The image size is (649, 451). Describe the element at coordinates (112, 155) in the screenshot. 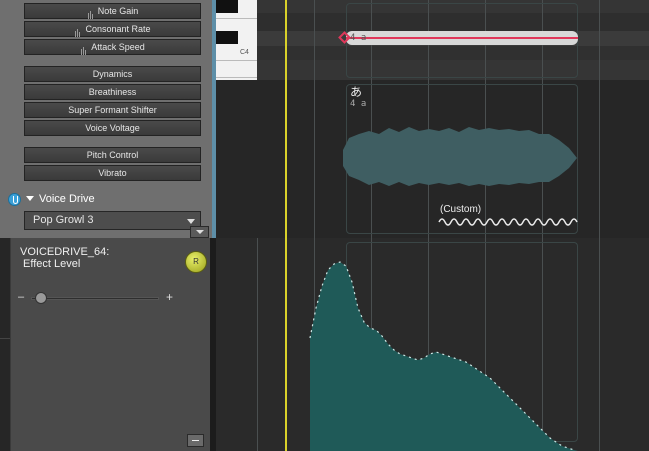

I see `pitch-control-button: Pitch Control` at that location.